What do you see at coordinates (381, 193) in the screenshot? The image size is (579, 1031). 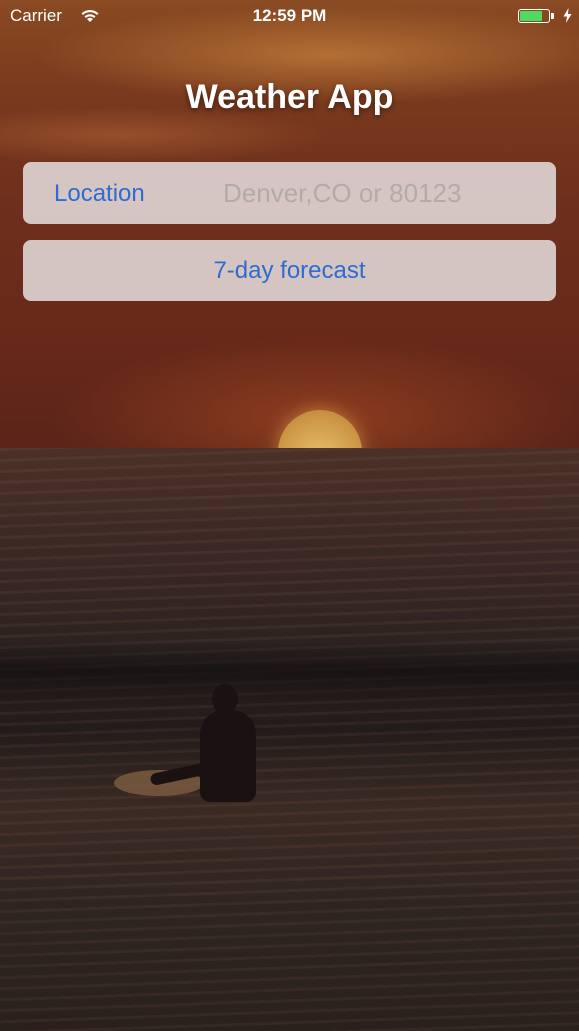 I see `location-input` at bounding box center [381, 193].